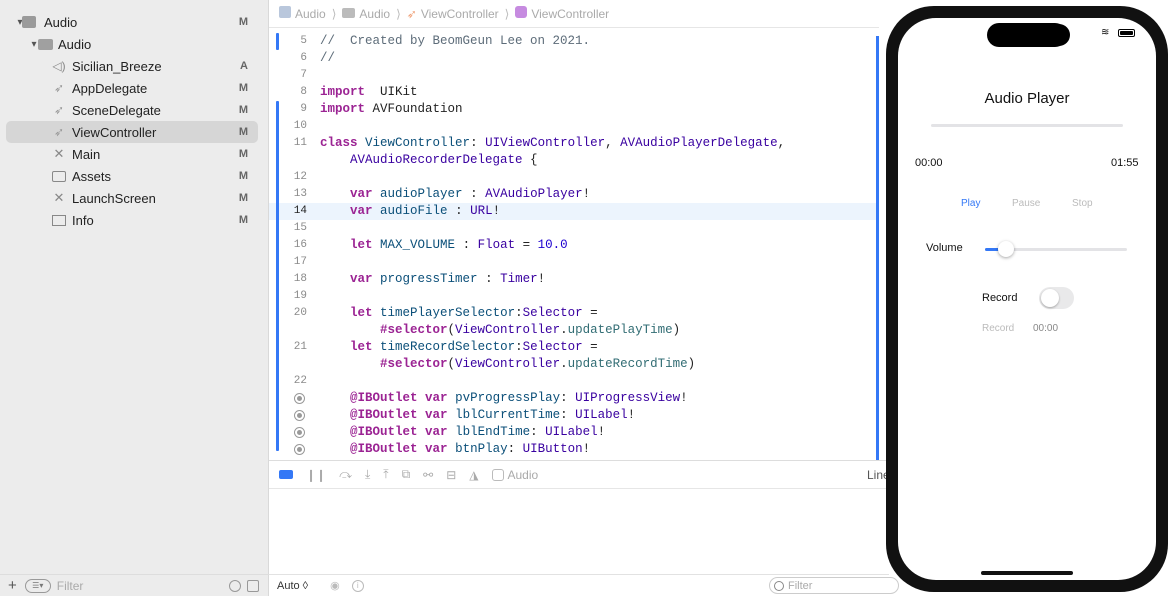  Describe the element at coordinates (573, 58) in the screenshot. I see `code-line: 6 //` at that location.